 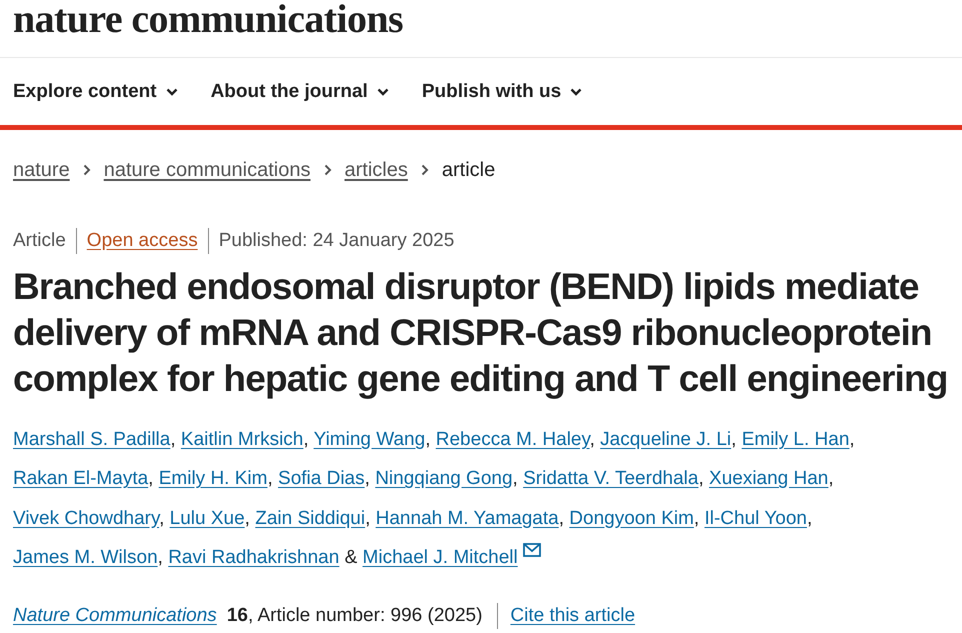 I want to click on article-type: Article, so click(x=39, y=241).